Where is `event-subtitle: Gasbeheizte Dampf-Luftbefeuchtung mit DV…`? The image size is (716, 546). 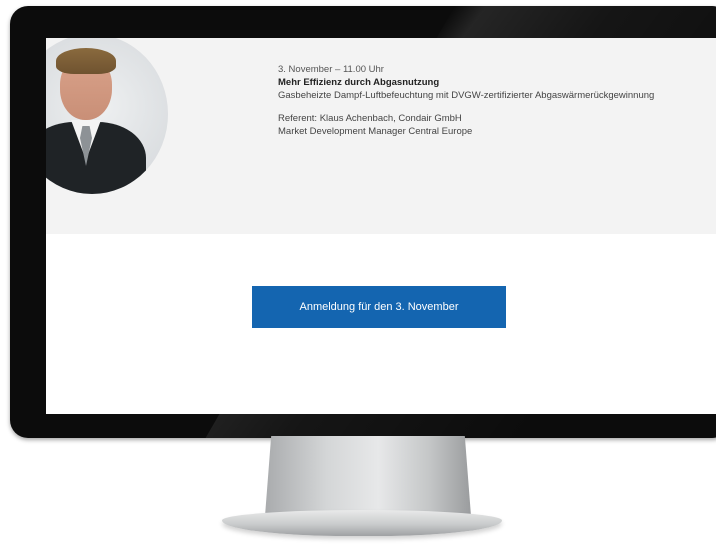 event-subtitle: Gasbeheizte Dampf-Luftbefeuchtung mit DV… is located at coordinates (466, 95).